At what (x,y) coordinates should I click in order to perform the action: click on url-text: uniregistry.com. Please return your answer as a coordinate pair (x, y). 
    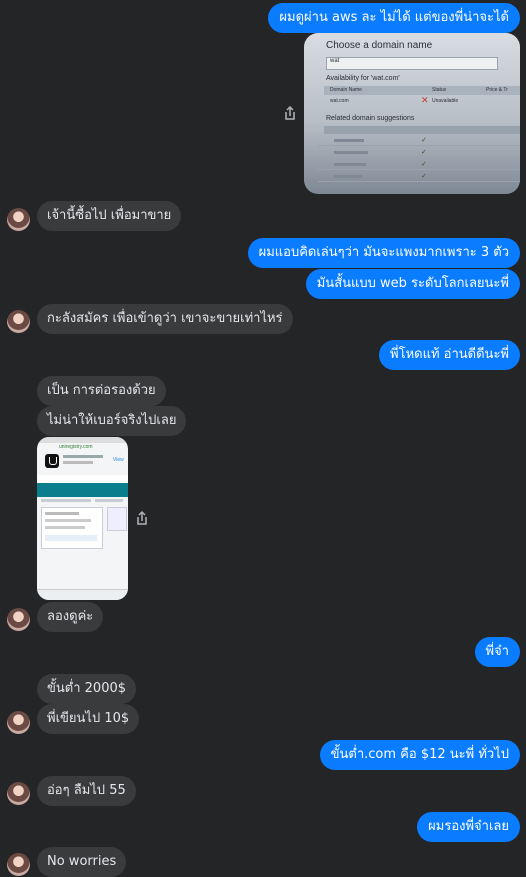
    Looking at the image, I should click on (76, 447).